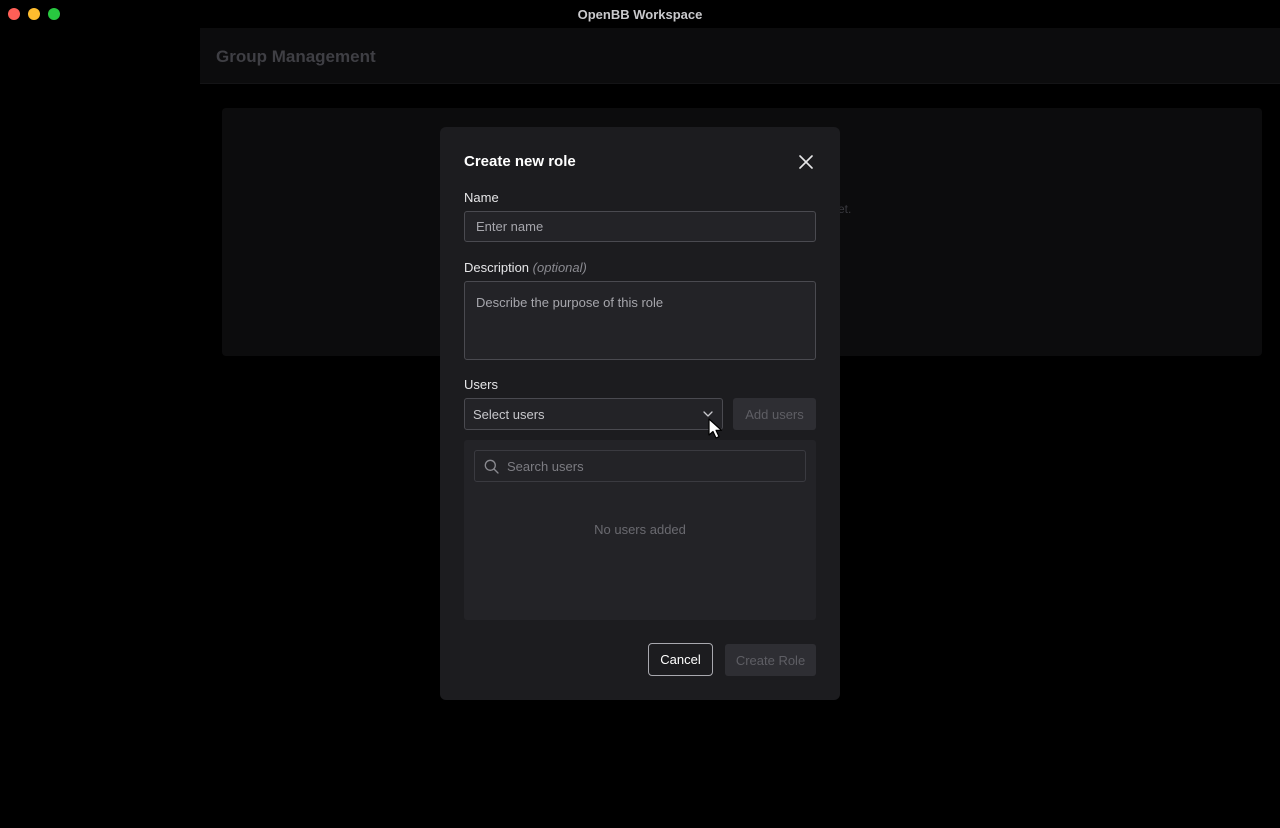 This screenshot has width=1280, height=828. What do you see at coordinates (497, 267) in the screenshot?
I see `description-label-text: Description` at bounding box center [497, 267].